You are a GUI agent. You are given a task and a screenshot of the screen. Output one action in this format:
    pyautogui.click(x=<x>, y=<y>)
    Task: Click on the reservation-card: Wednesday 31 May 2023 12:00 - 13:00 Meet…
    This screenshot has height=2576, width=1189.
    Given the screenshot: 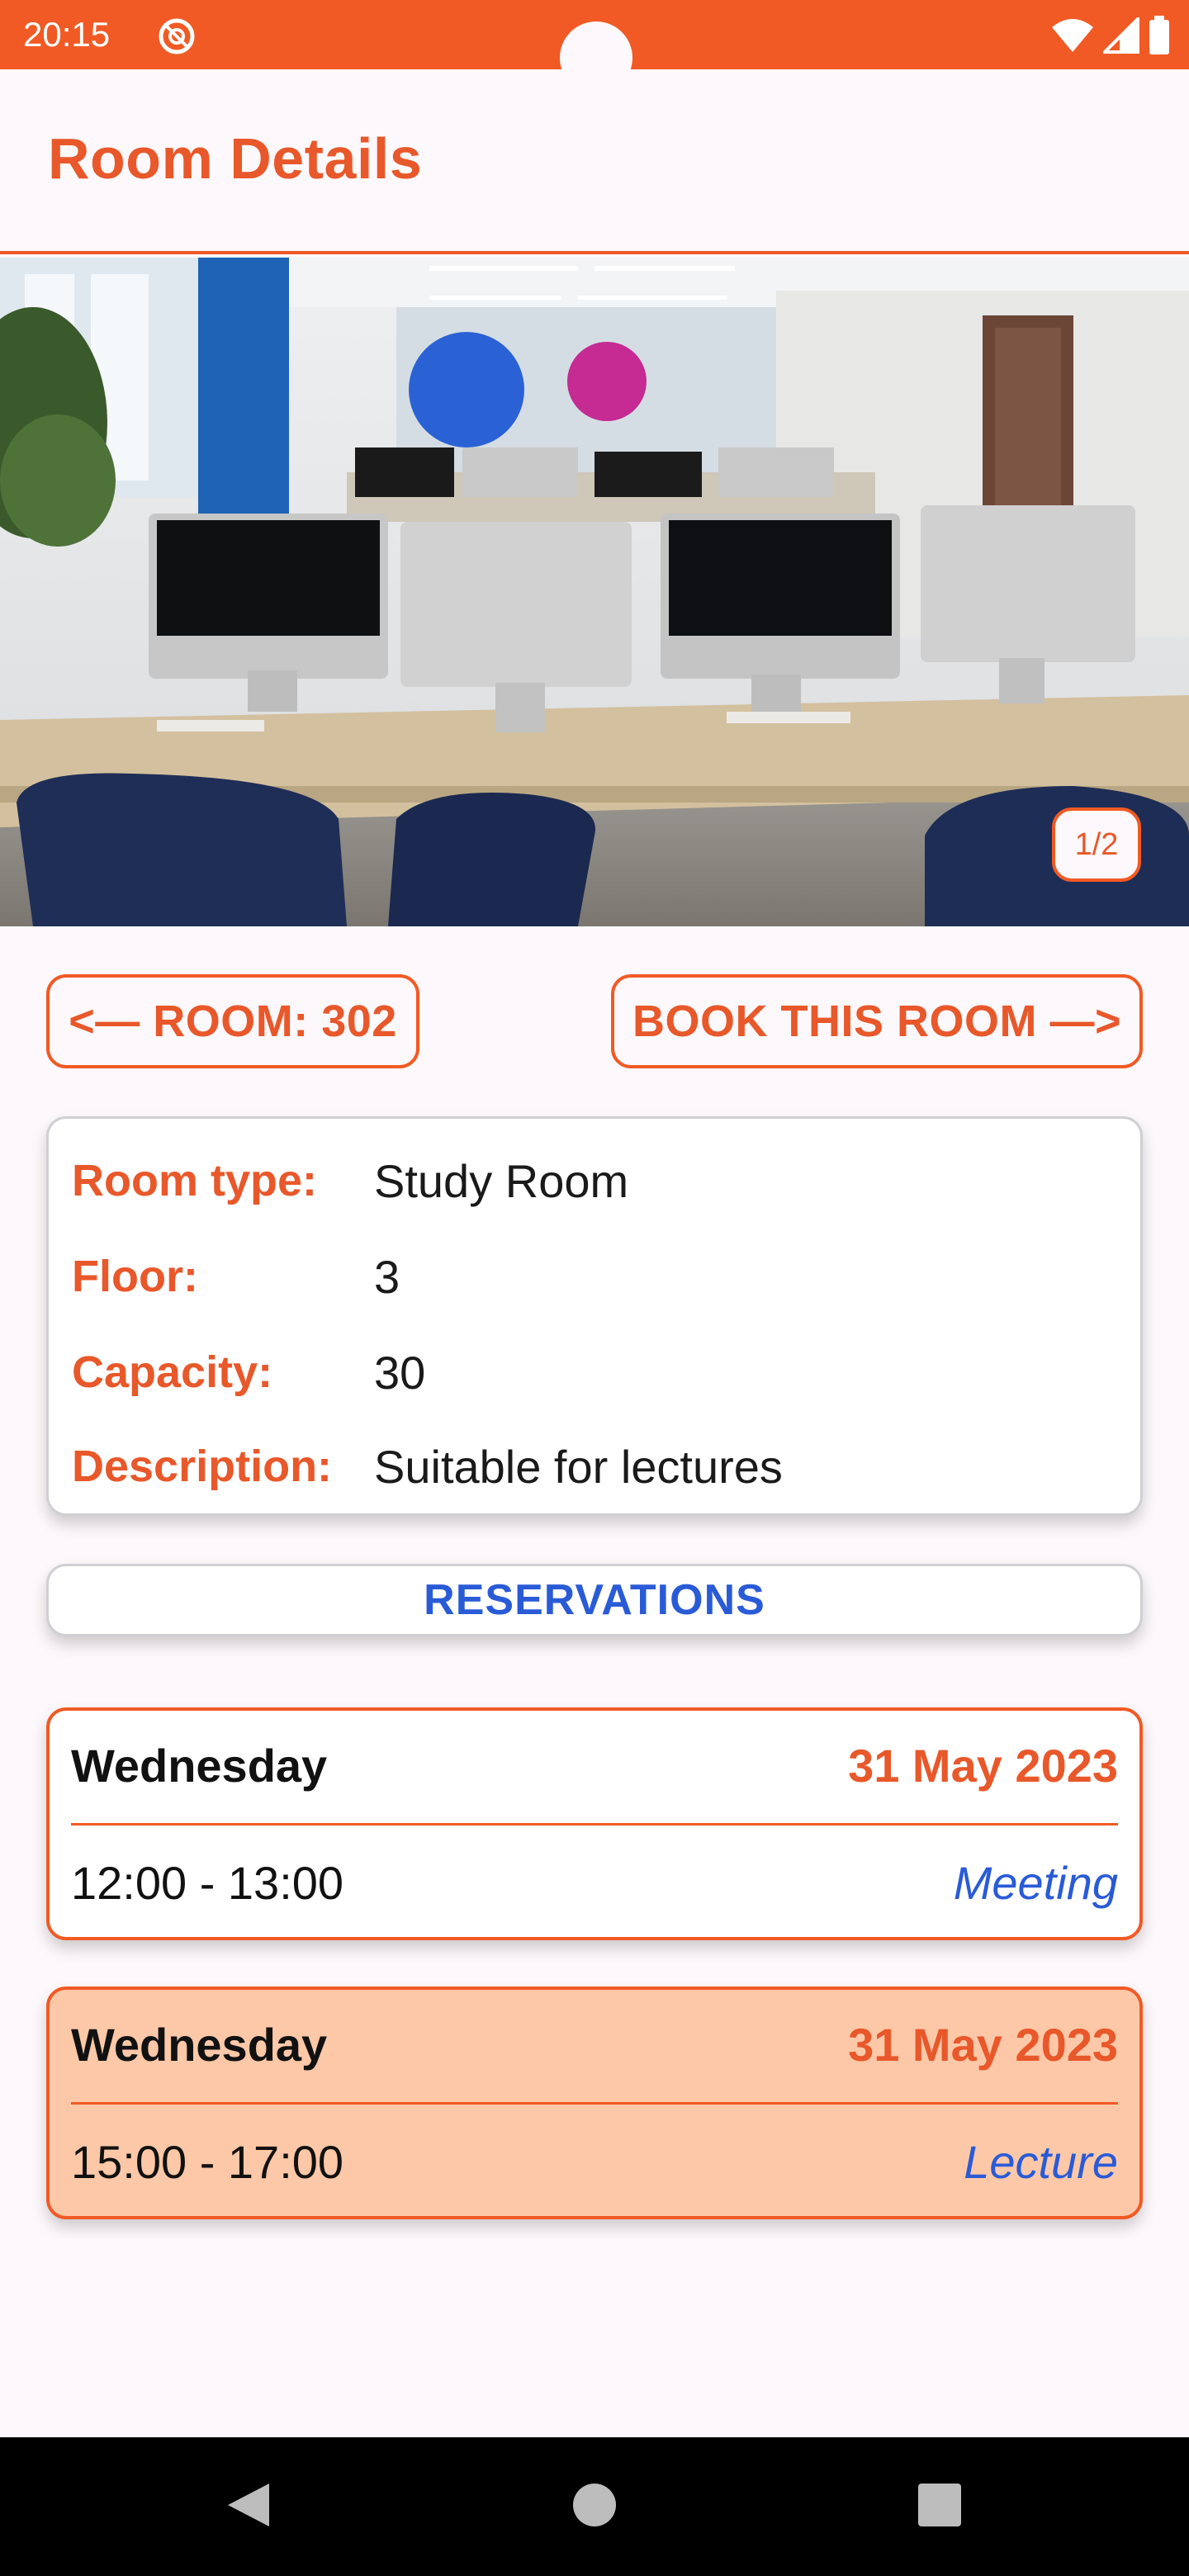 What is the action you would take?
    pyautogui.click(x=594, y=1823)
    